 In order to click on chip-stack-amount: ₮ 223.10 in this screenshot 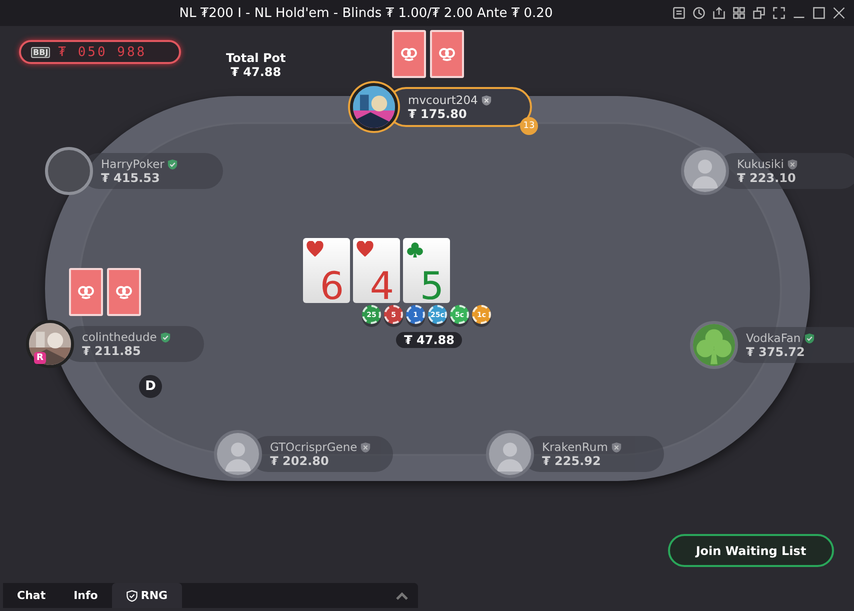, I will do `click(767, 178)`.